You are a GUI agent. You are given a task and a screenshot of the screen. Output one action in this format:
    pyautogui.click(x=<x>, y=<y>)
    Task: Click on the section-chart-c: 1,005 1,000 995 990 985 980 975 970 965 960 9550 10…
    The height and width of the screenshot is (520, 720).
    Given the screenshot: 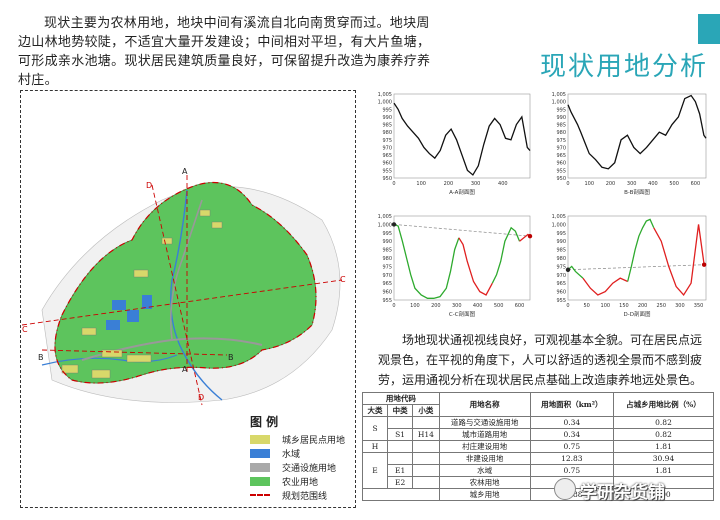 What is the action you would take?
    pyautogui.click(x=455, y=266)
    